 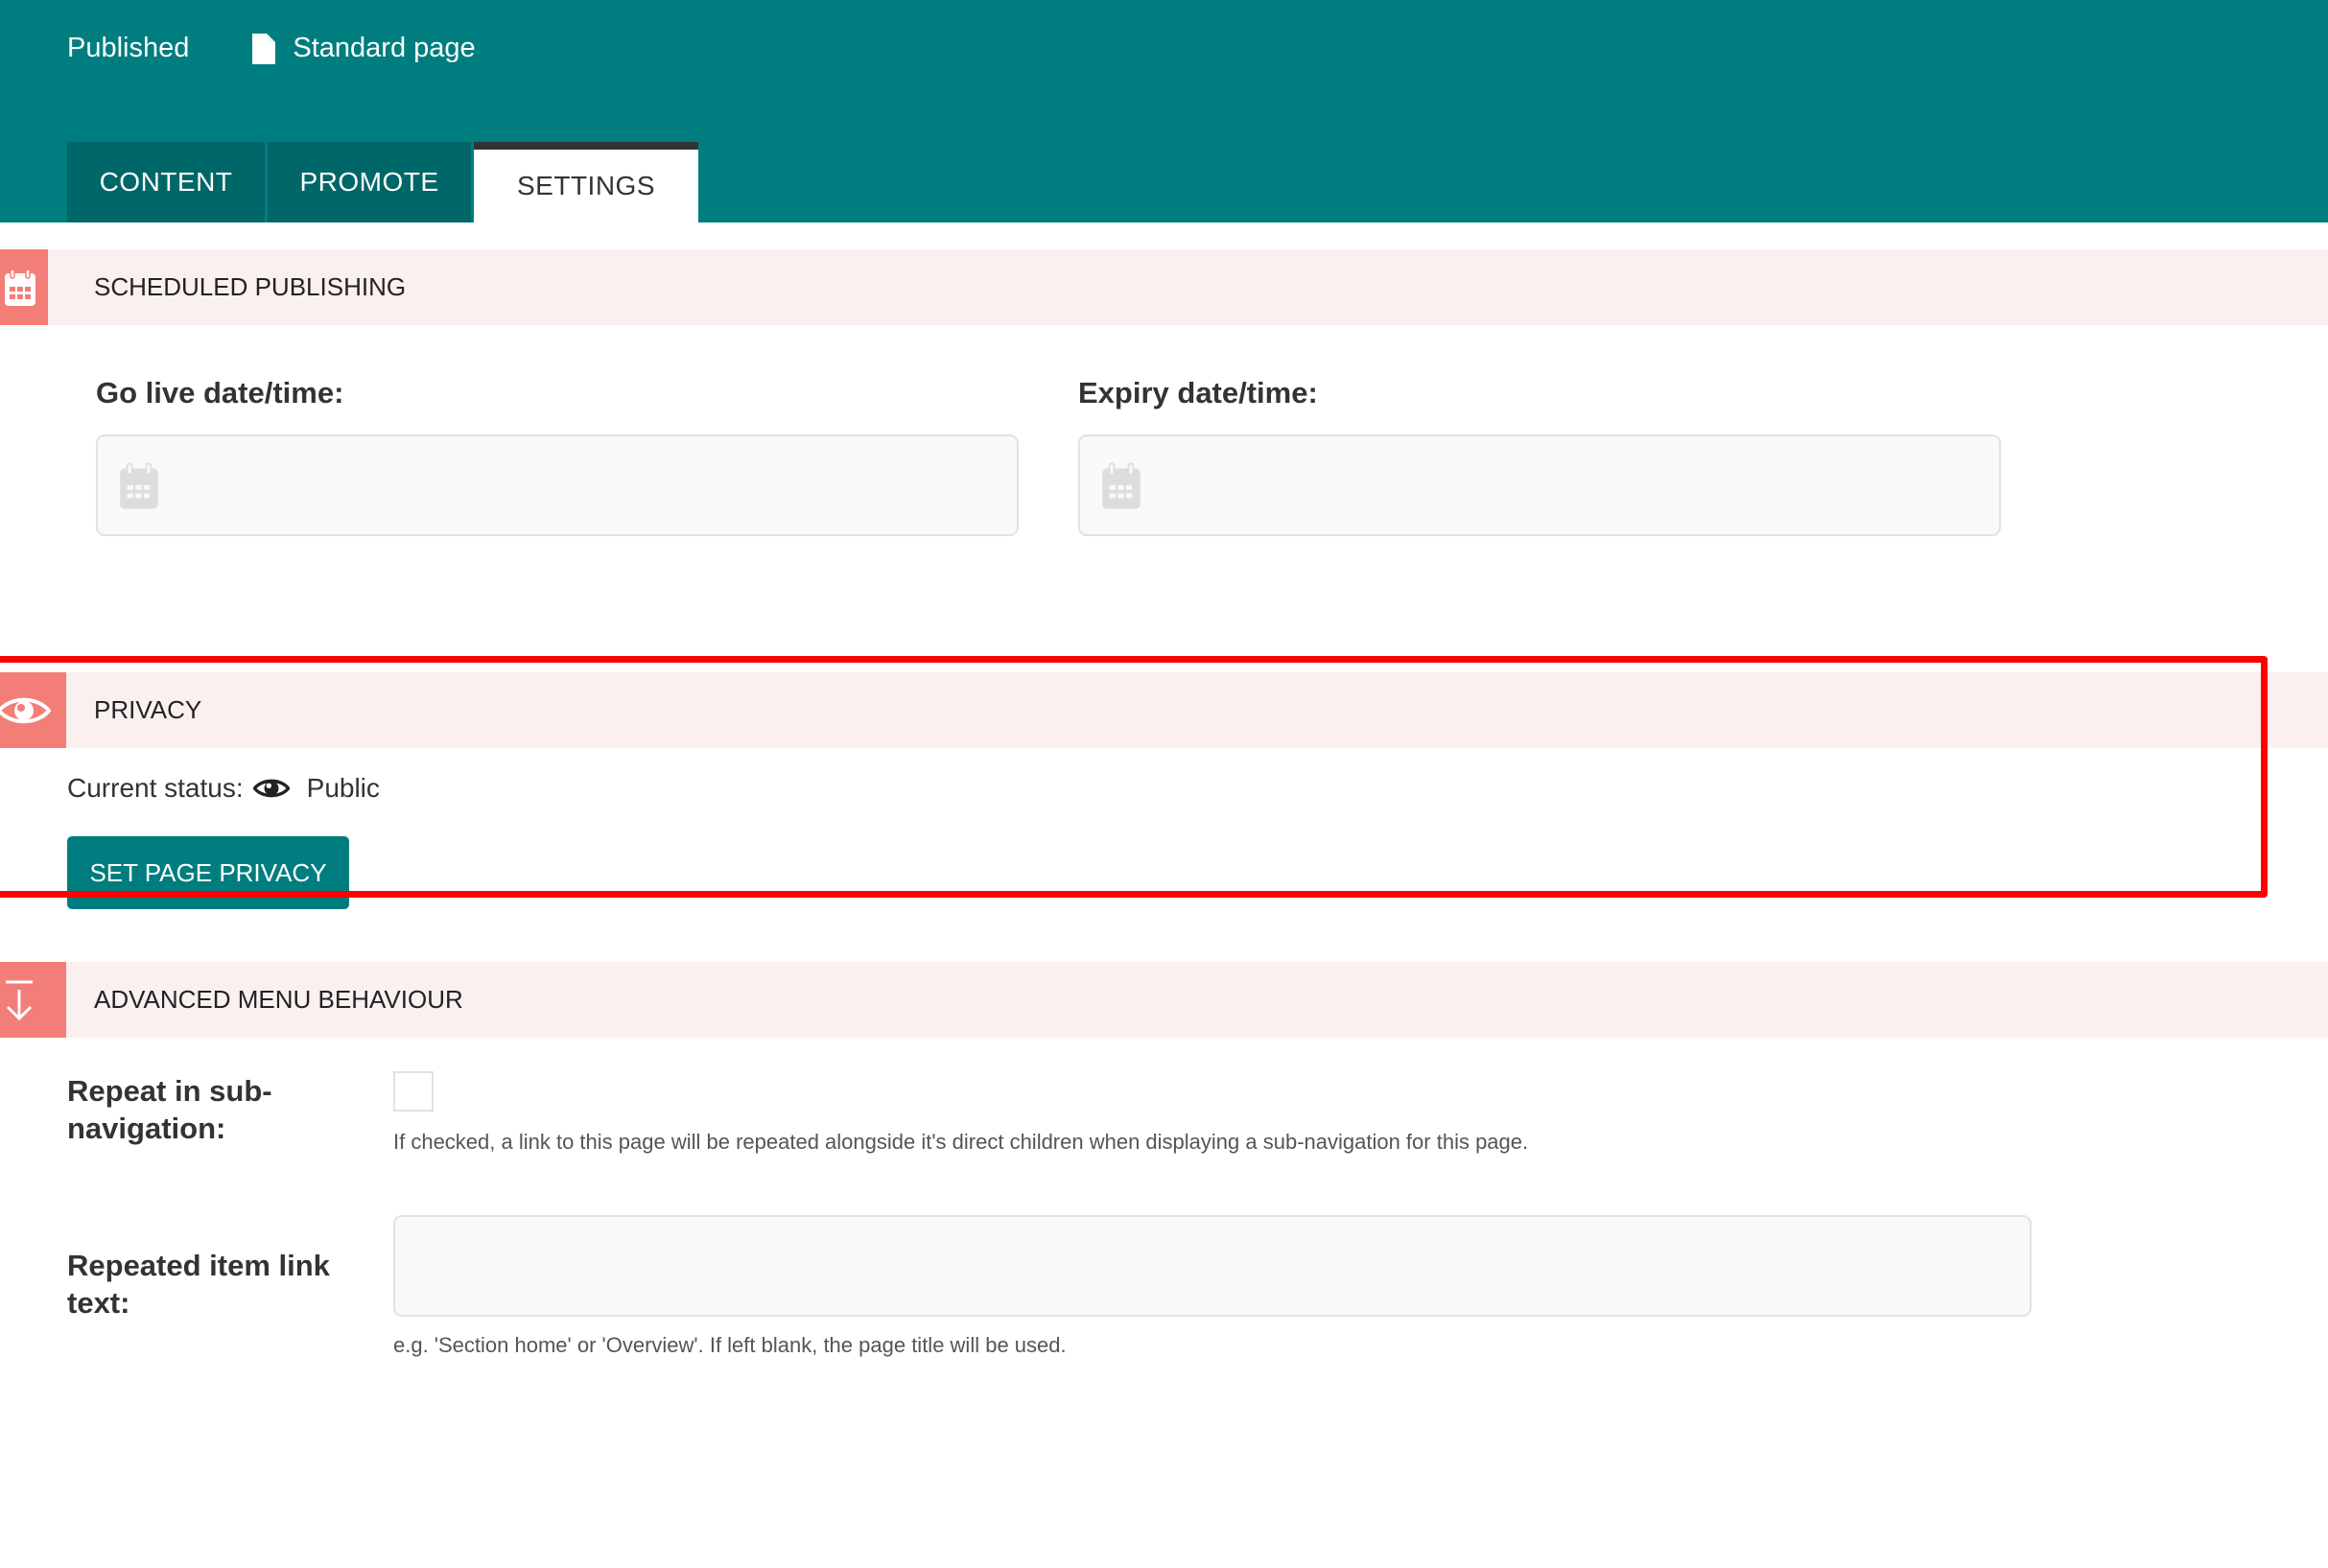 I want to click on privacy-status: Current status: Public, so click(x=224, y=788).